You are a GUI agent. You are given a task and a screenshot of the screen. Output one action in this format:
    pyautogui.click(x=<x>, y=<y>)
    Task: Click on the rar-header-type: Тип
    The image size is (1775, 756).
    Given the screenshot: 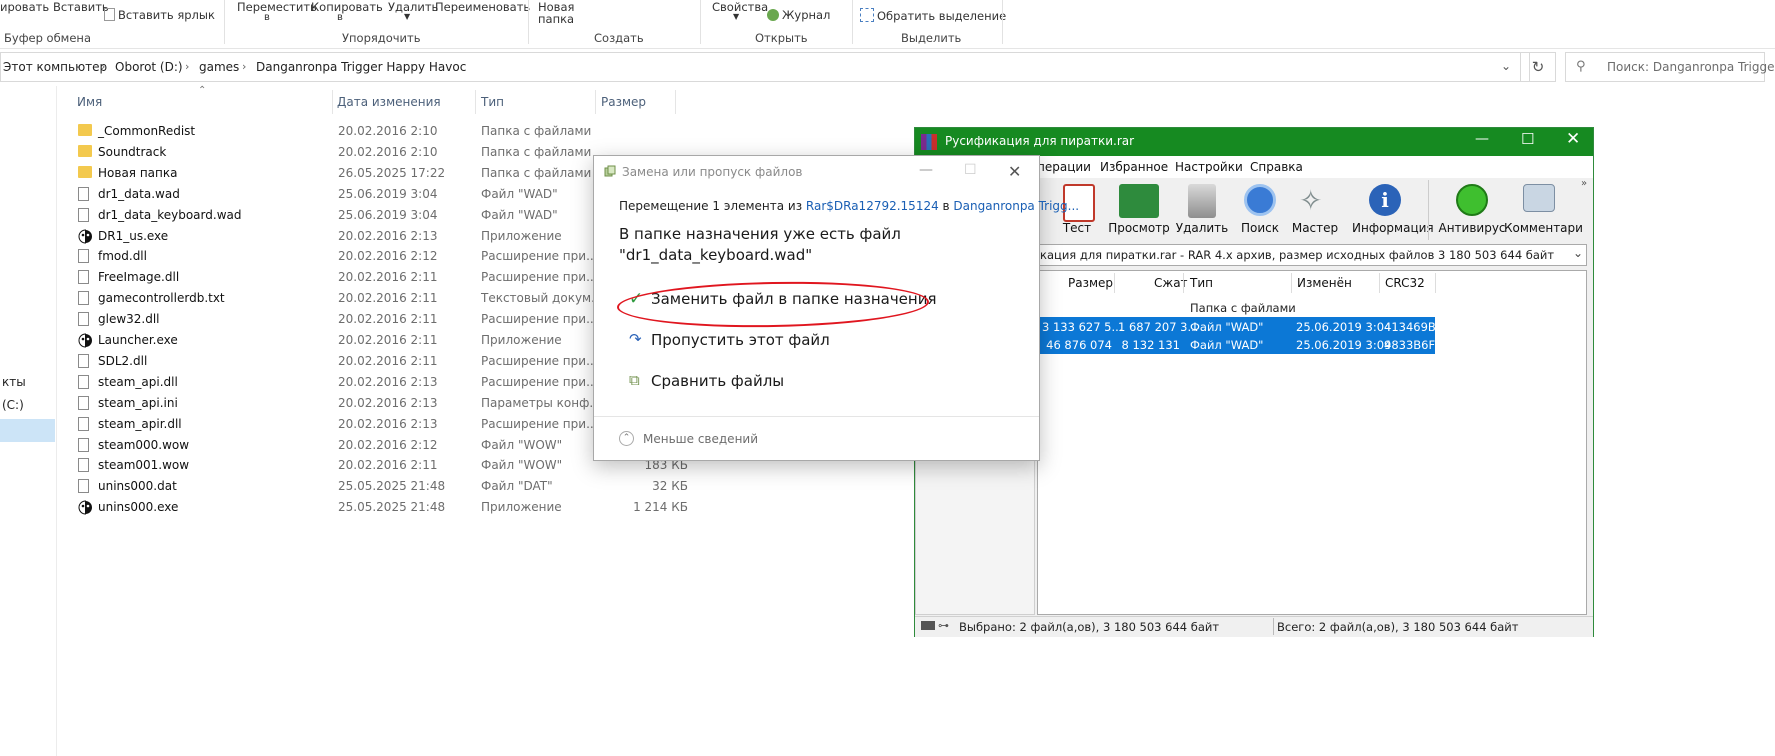 What is the action you would take?
    pyautogui.click(x=1201, y=283)
    